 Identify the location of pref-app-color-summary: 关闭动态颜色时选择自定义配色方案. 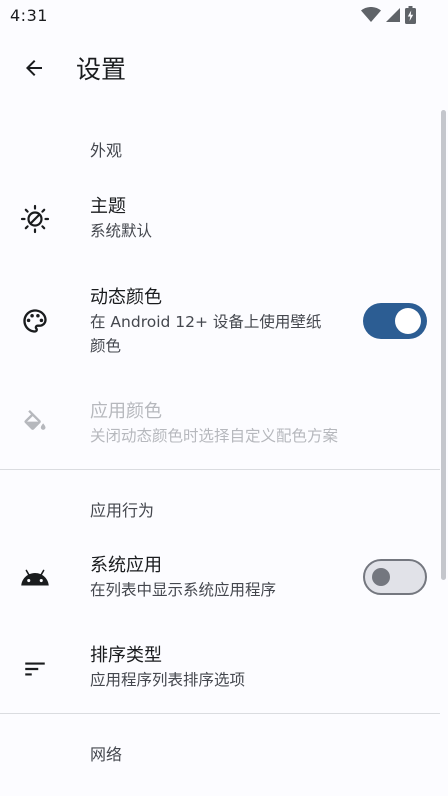
(214, 436).